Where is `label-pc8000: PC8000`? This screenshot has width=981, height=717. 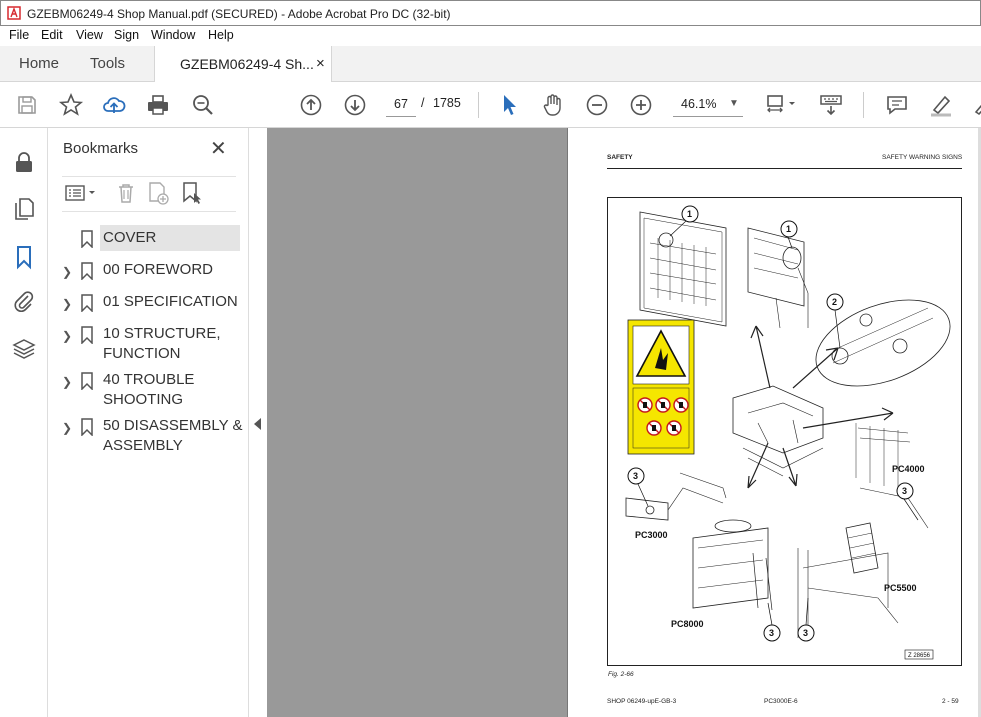 label-pc8000: PC8000 is located at coordinates (687, 624).